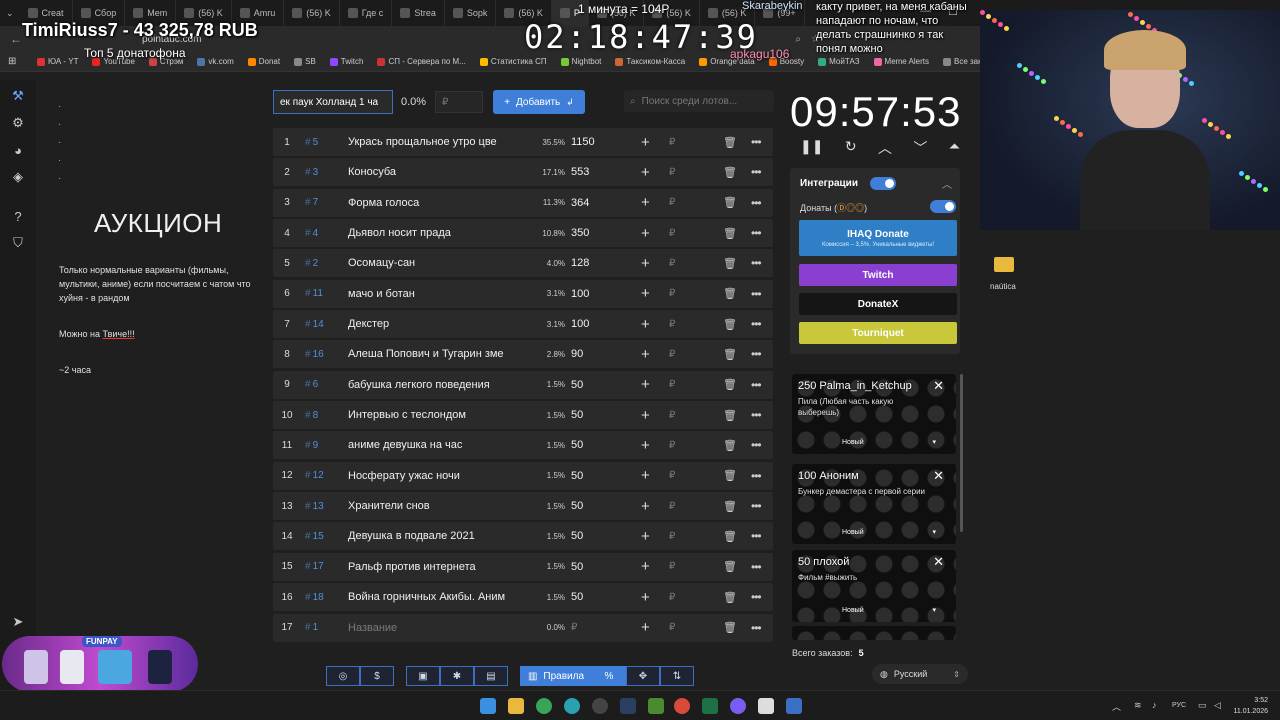  I want to click on browser-tab: (56) K, so click(312, 13).